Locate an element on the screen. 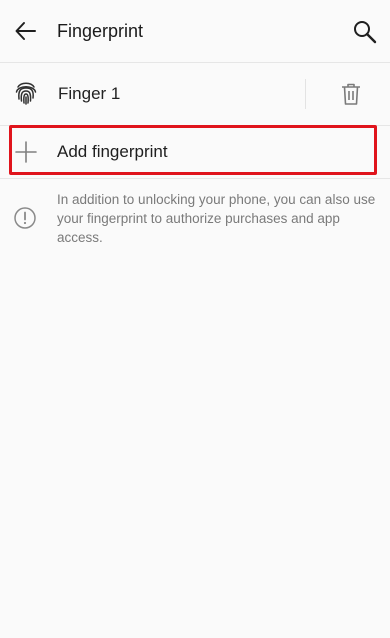 The height and width of the screenshot is (638, 390). info-icon is located at coordinates (25, 218).